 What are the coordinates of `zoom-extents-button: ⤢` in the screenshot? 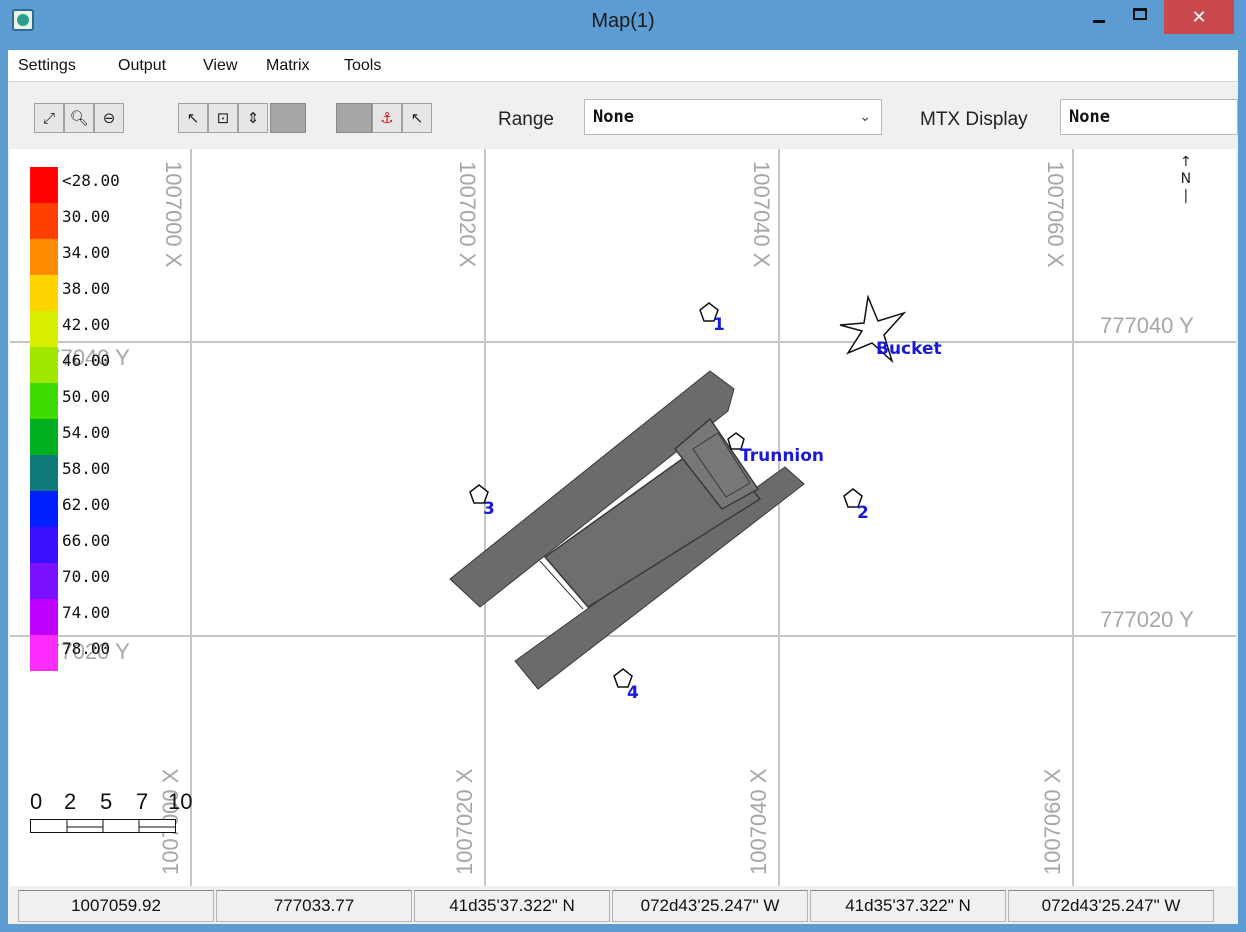 It's located at (49, 118).